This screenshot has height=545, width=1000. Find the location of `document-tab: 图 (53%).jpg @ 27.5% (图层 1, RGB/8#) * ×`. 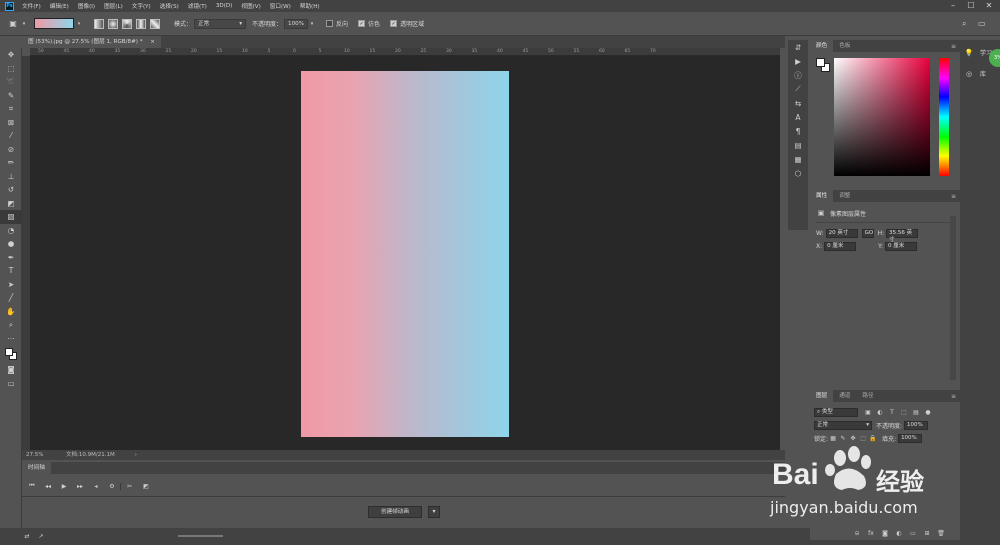

document-tab: 图 (53%).jpg @ 27.5% (图层 1, RGB/8#) * × is located at coordinates (91, 42).